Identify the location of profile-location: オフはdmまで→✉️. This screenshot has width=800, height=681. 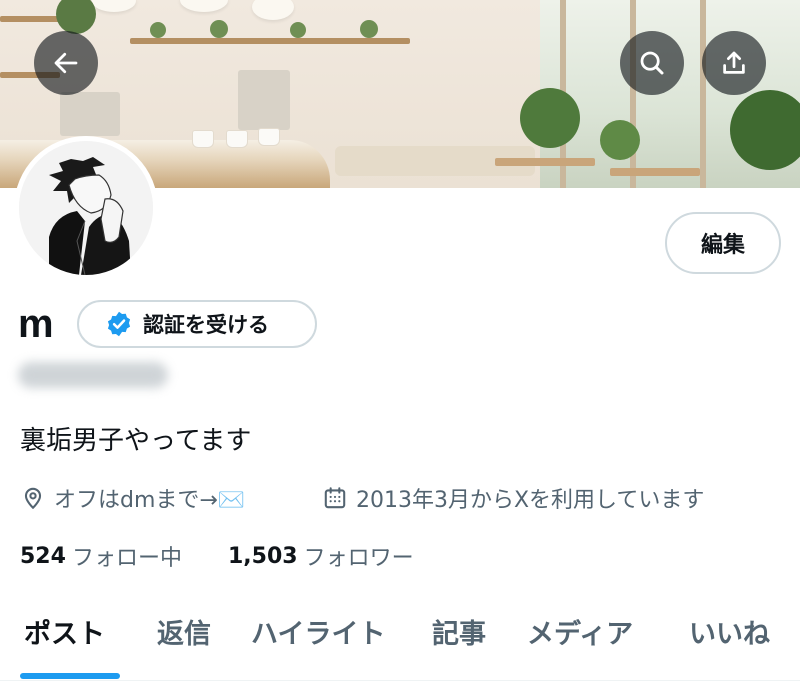
(132, 498).